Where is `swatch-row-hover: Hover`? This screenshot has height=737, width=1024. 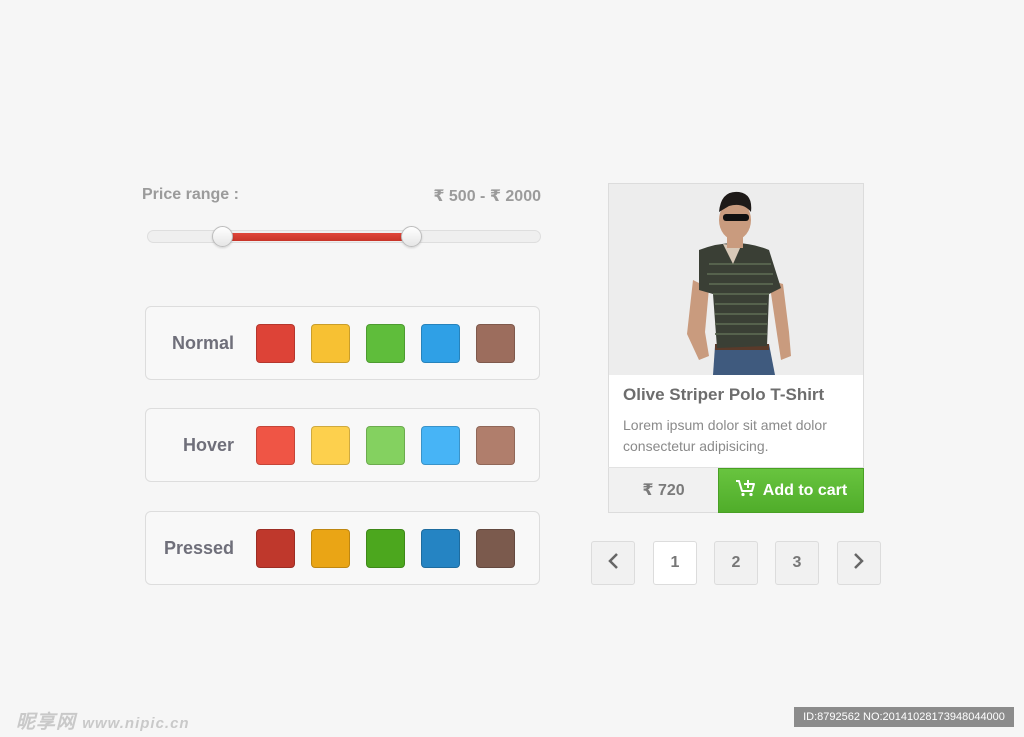
swatch-row-hover: Hover is located at coordinates (342, 445).